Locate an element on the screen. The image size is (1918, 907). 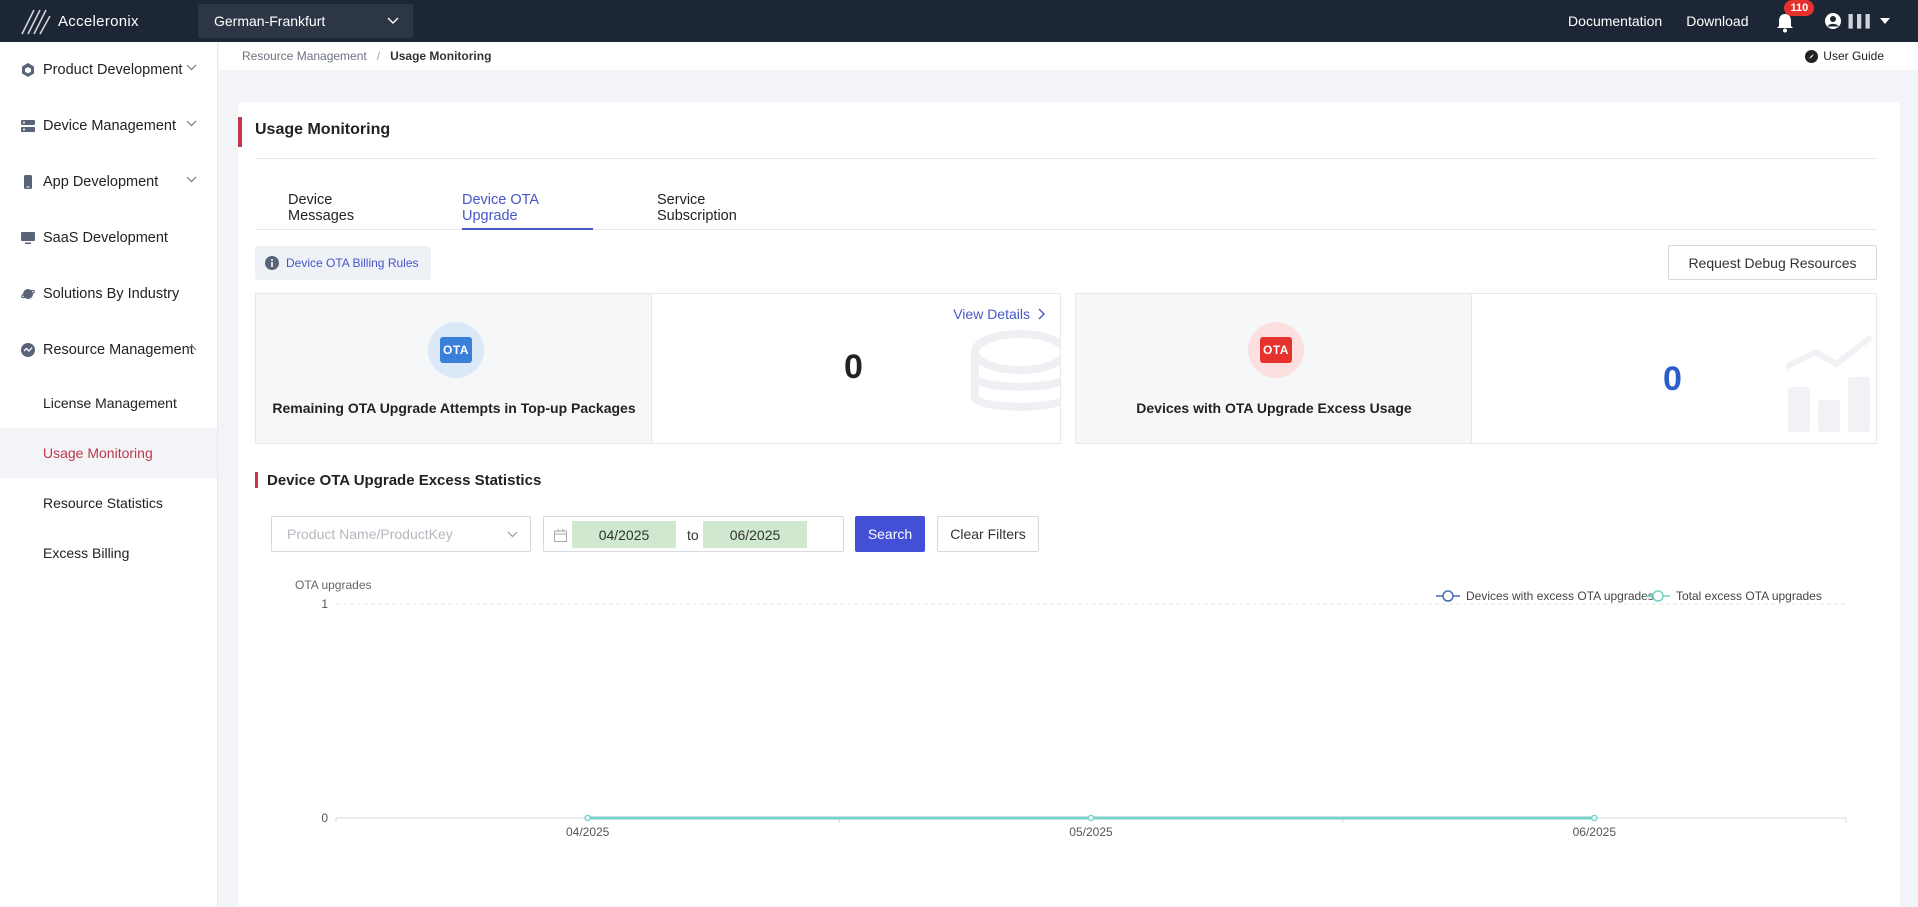
user-guide-label: User Guide is located at coordinates (1853, 56).